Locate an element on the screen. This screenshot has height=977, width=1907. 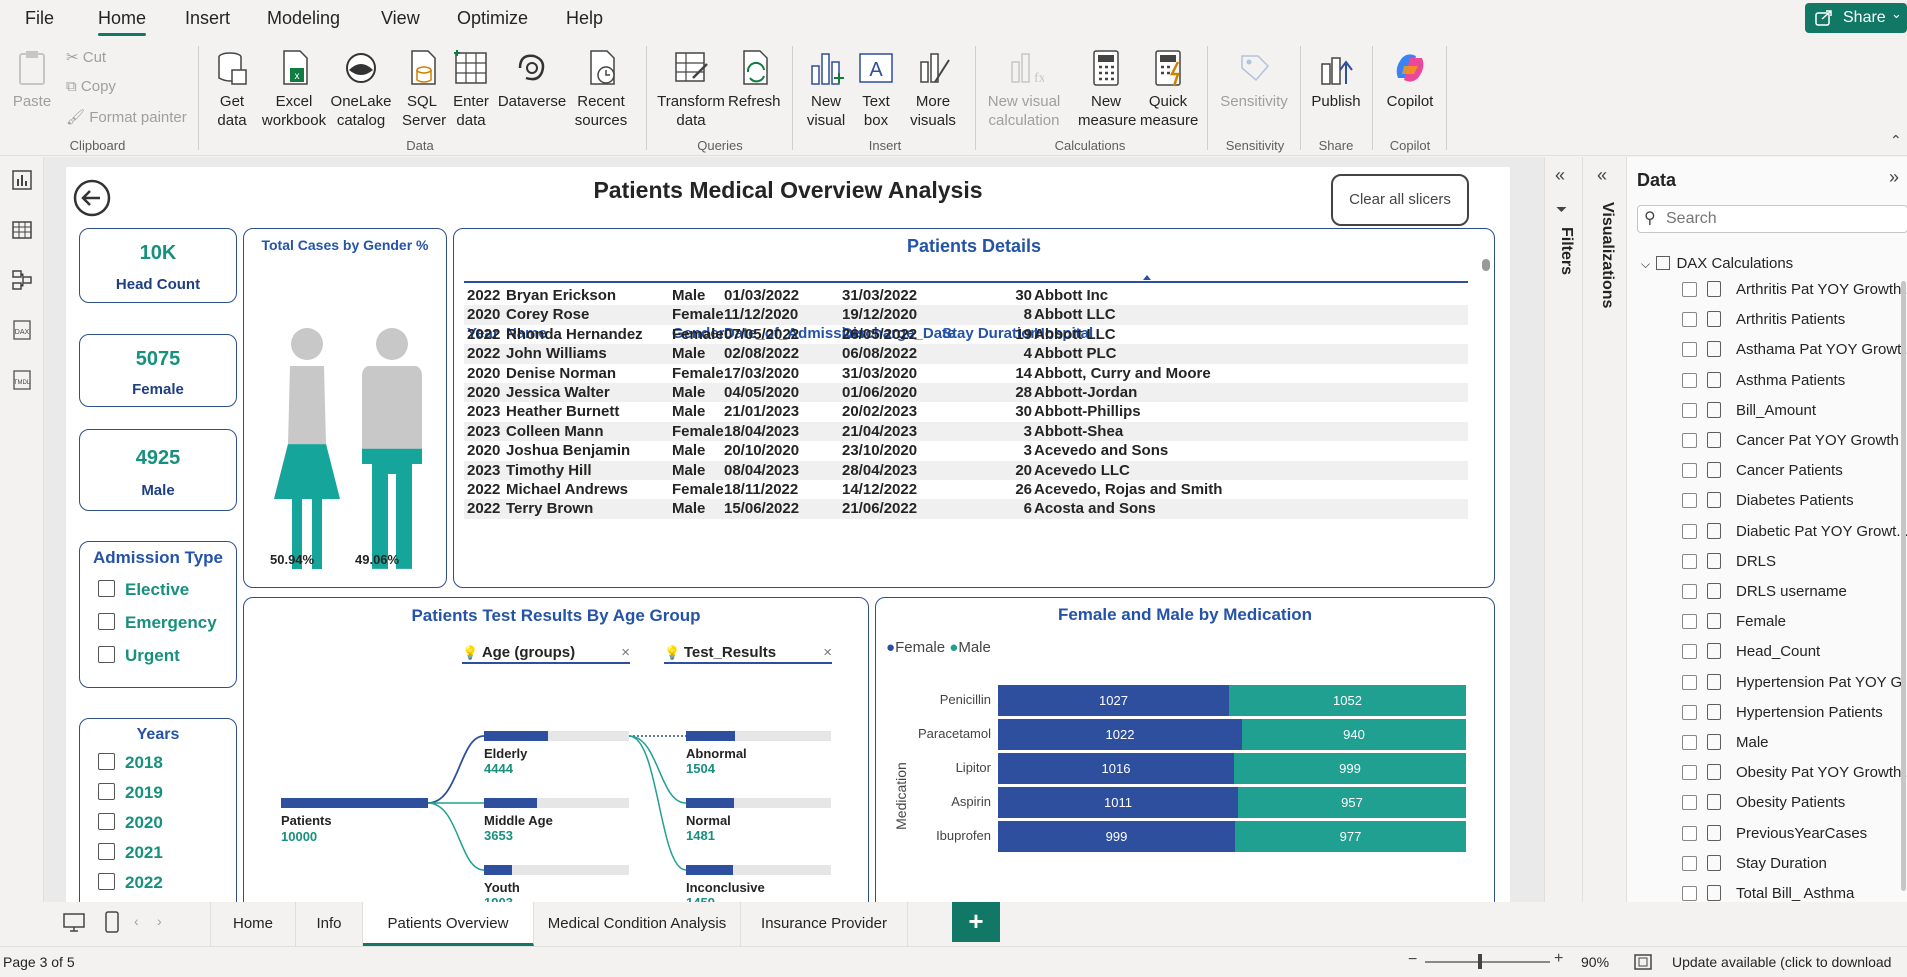
decomp-node-bar-abnormal is located at coordinates (710, 736).